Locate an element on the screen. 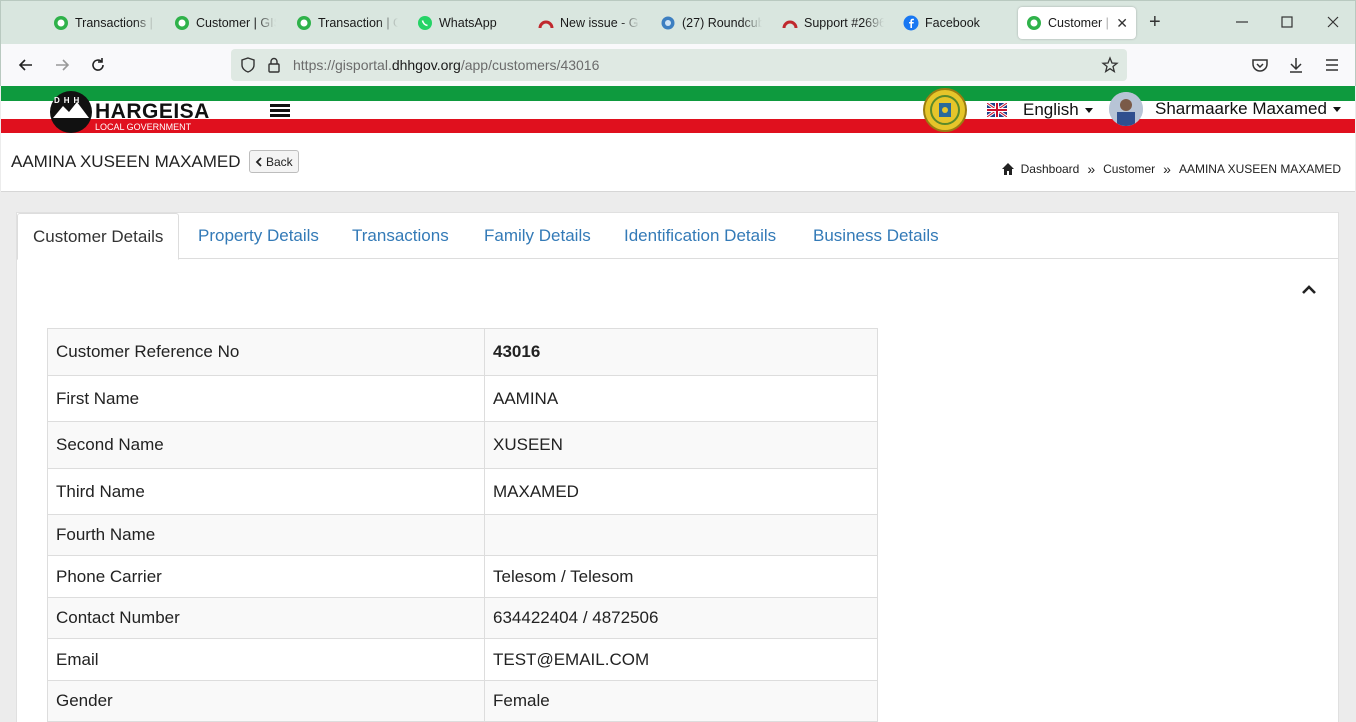  breadcrumb-current: AAMINA XUSEEN MAXAMED is located at coordinates (1259, 169).